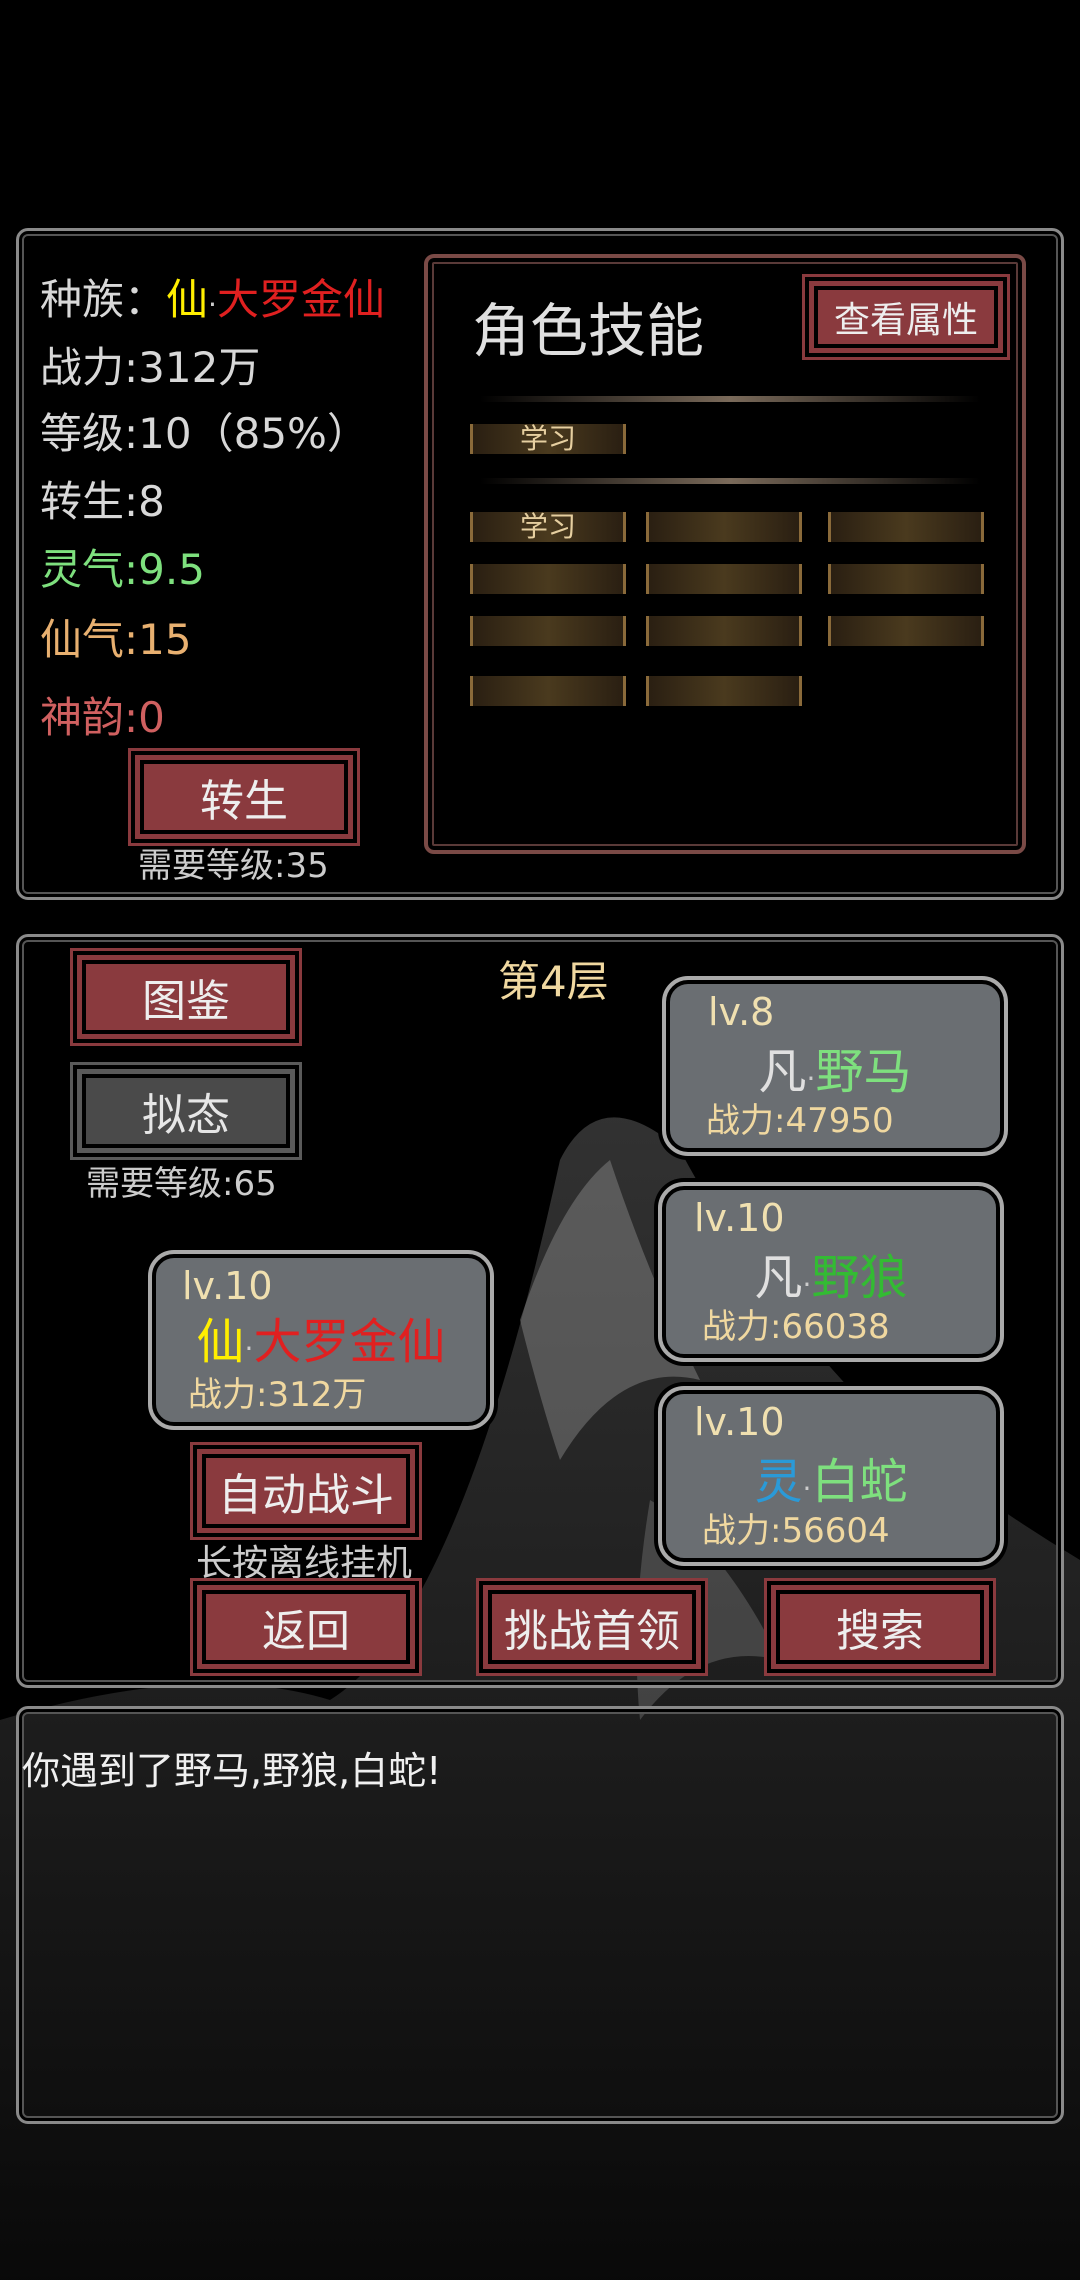 The image size is (1080, 2280). I want to click on skills-title: 角色技能, so click(588, 331).